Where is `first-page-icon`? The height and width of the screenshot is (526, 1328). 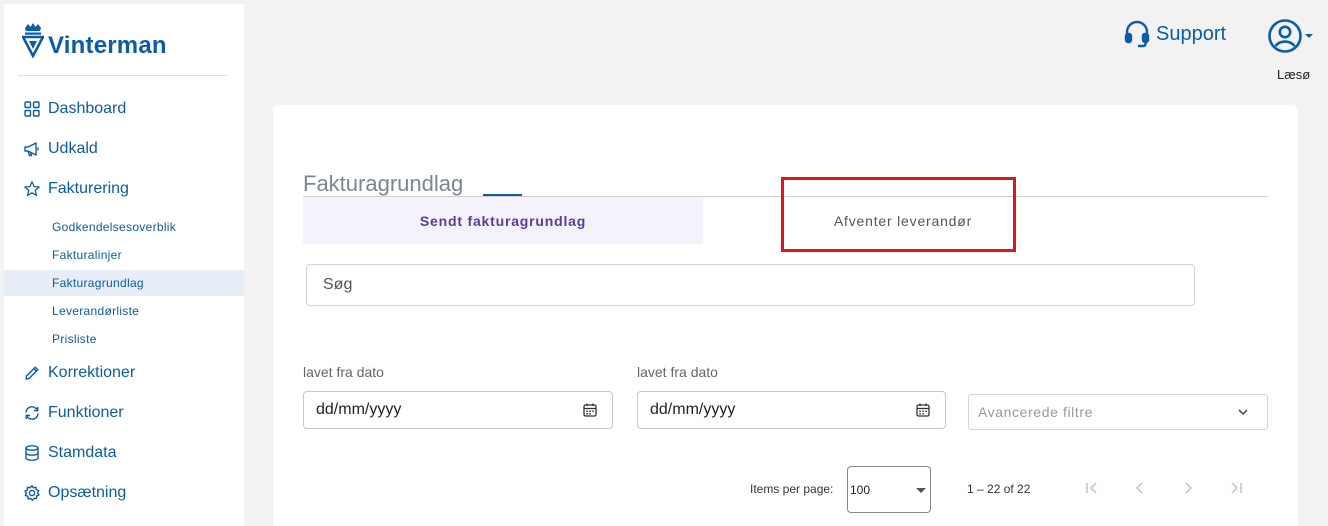 first-page-icon is located at coordinates (1091, 488).